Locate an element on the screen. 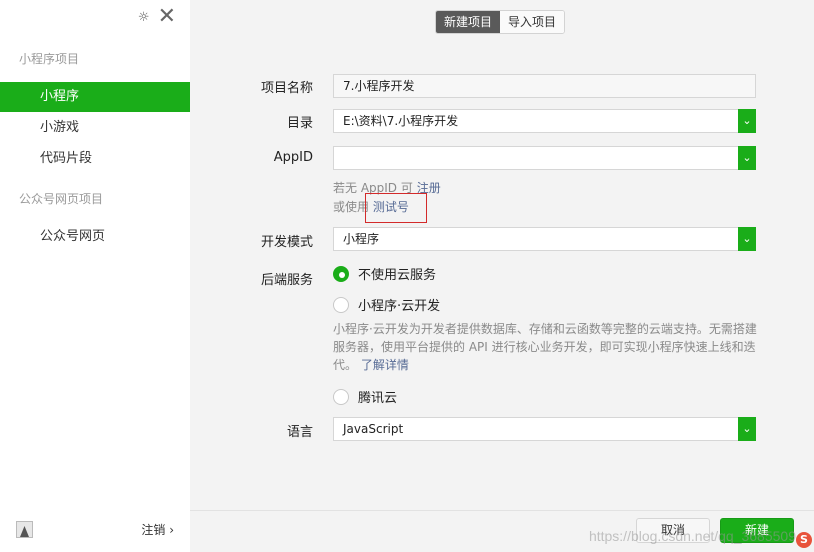 This screenshot has height=552, width=814. sidebar-item-minigame: 小游戏 is located at coordinates (95, 128).